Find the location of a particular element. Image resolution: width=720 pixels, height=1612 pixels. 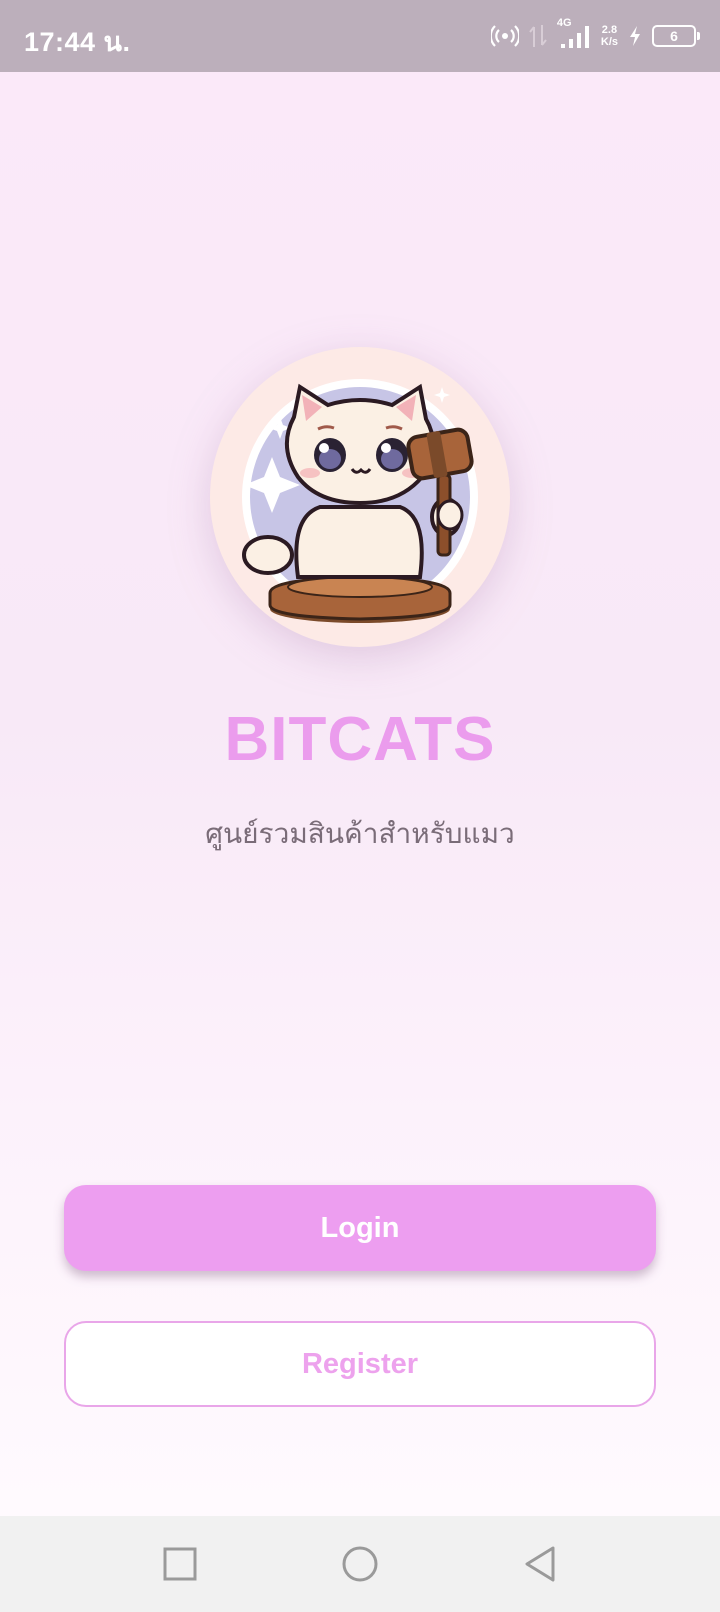

network-speed: 2.8 K/s is located at coordinates (609, 36).